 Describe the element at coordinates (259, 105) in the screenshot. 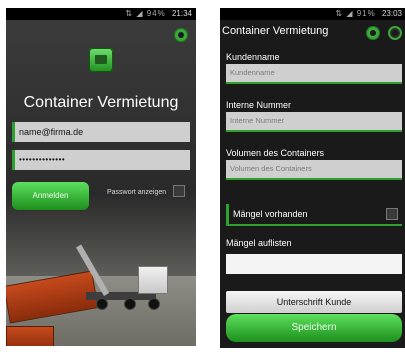

I see `label-interne-nummer: Interne Nummer` at that location.